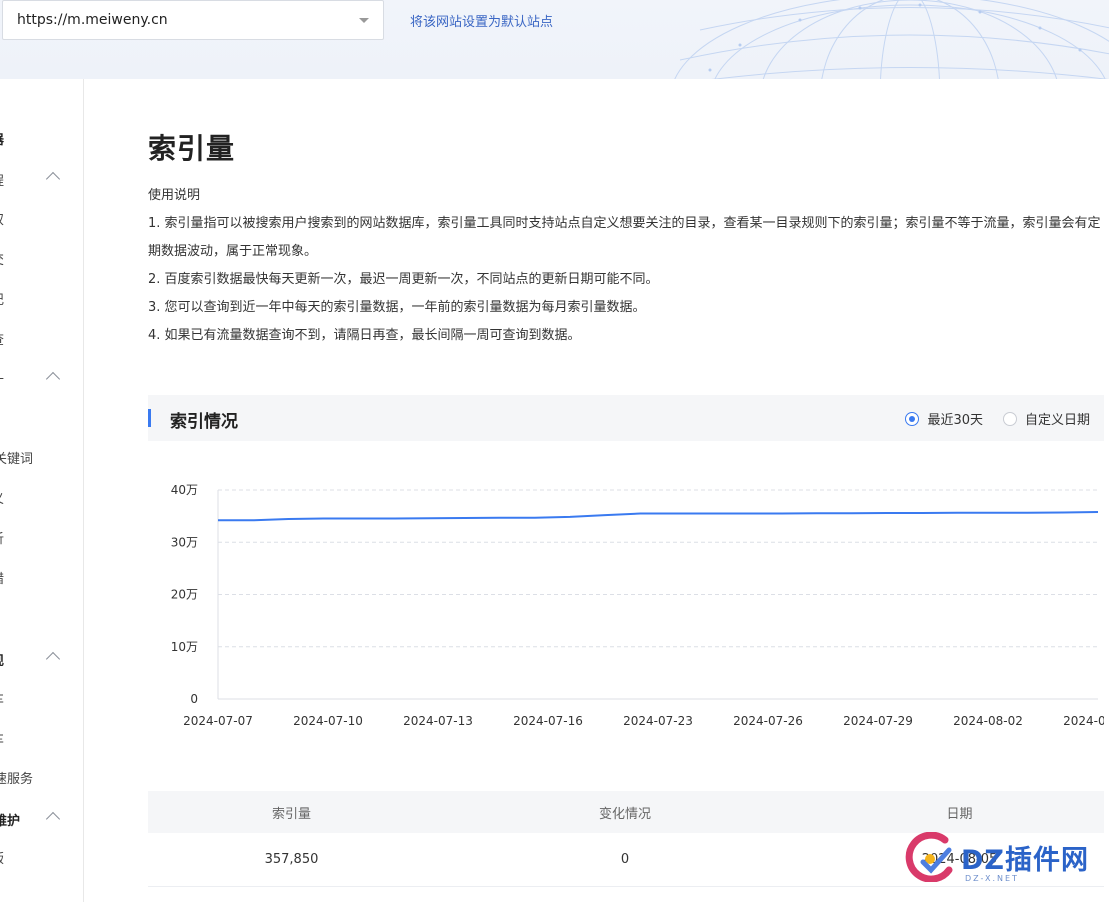  Describe the element at coordinates (184, 595) in the screenshot. I see `y-tick-label: 20万` at that location.